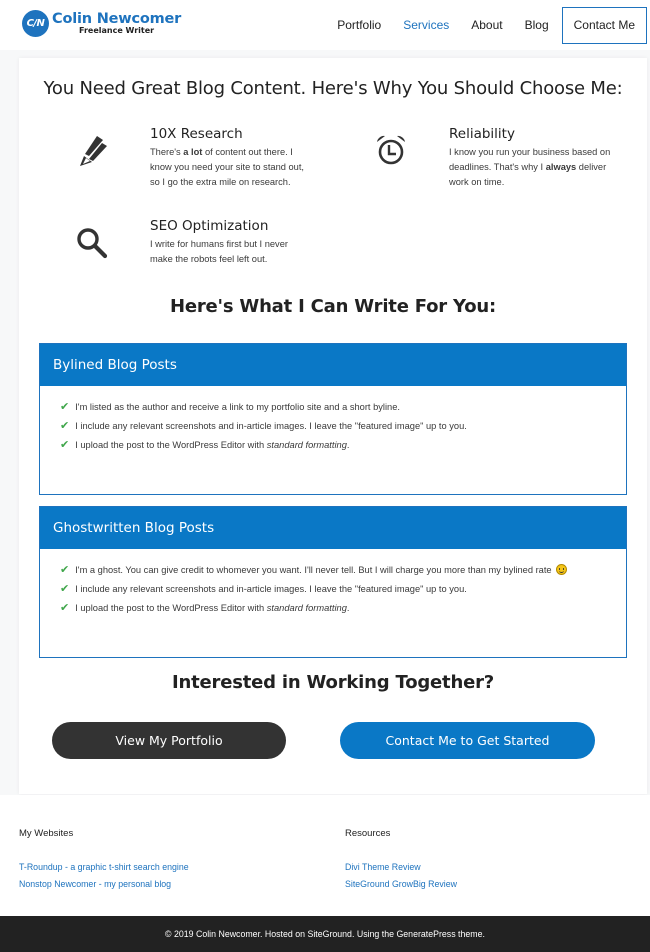 The width and height of the screenshot is (650, 952). I want to click on footer-link-divi-review: Divi Theme Review, so click(401, 867).